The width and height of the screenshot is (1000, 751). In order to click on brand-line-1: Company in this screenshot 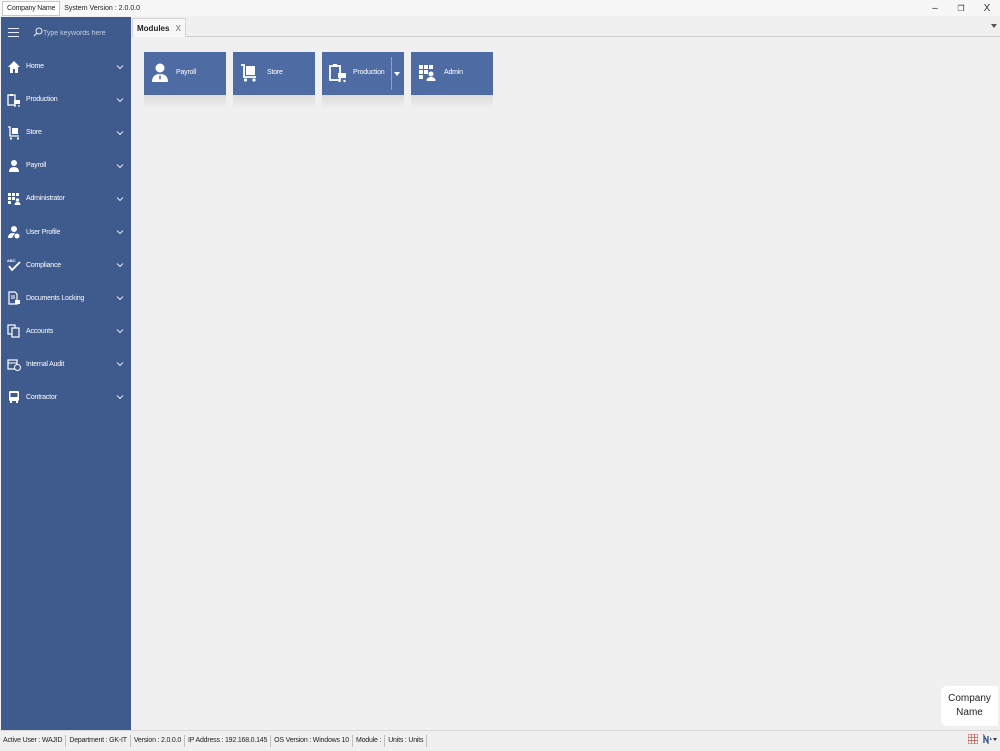, I will do `click(969, 698)`.